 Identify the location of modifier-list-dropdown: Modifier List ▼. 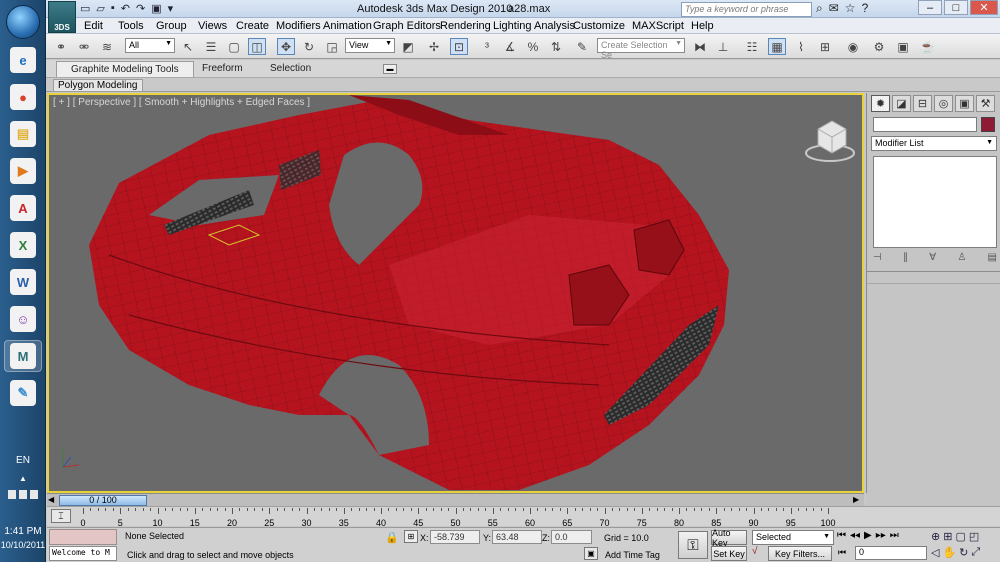
(934, 143).